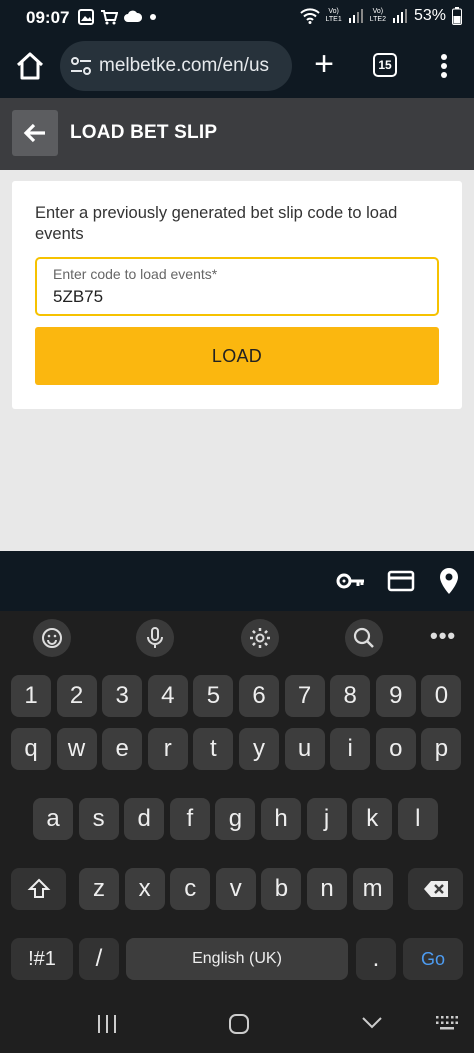 The height and width of the screenshot is (1053, 474). Describe the element at coordinates (304, 749) in the screenshot. I see `key-u: u` at that location.